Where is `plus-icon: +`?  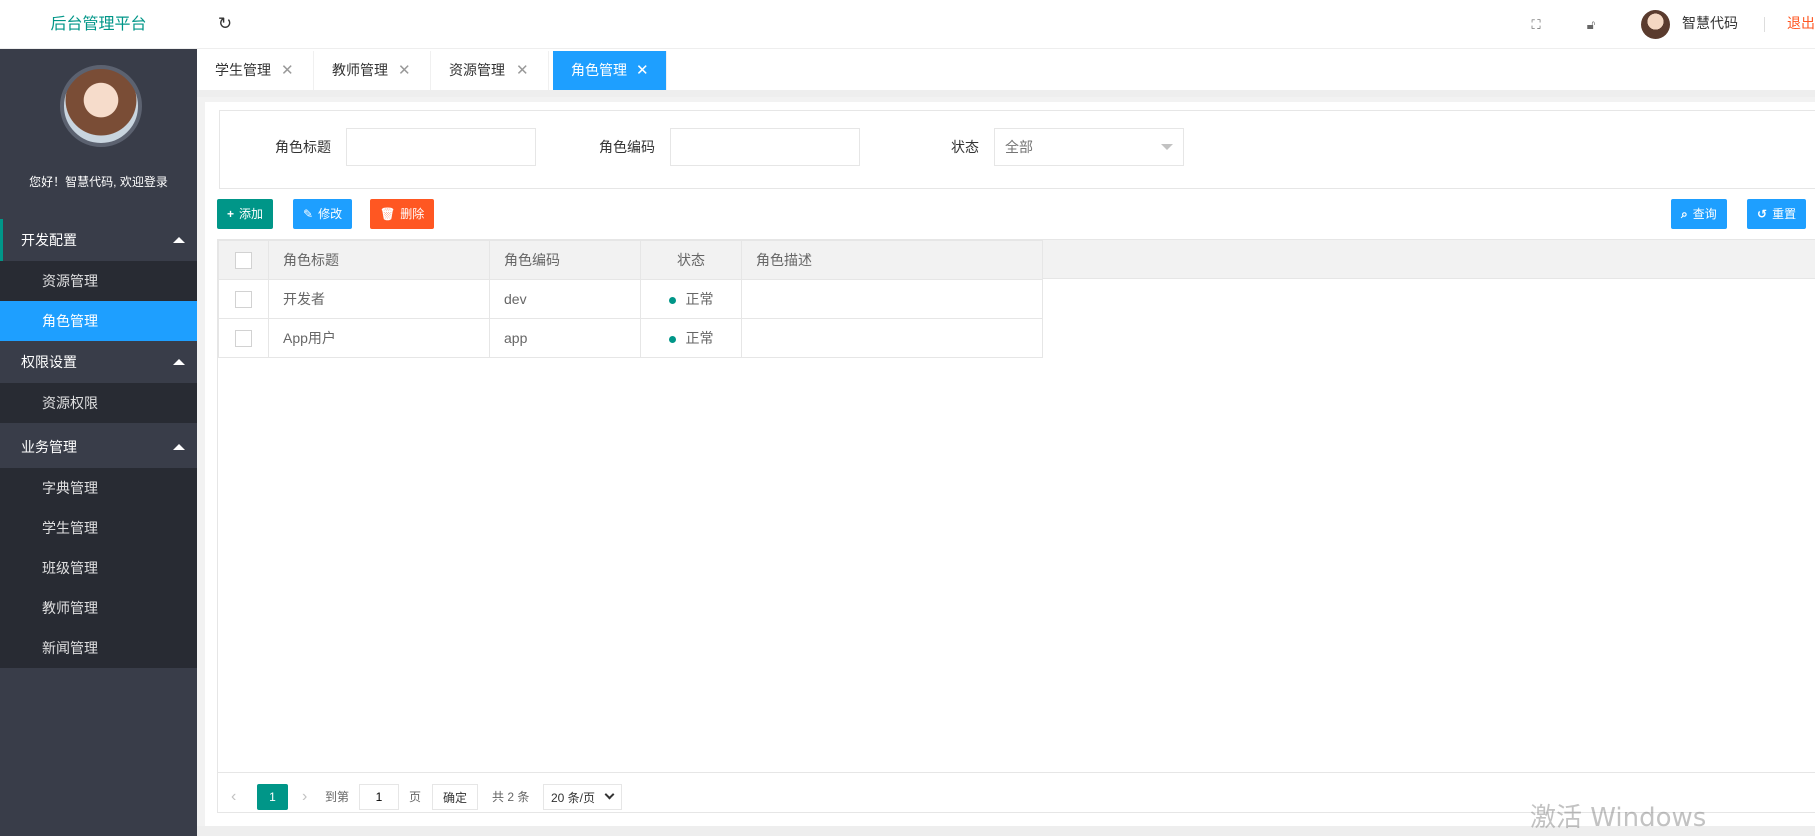
plus-icon: + is located at coordinates (231, 214).